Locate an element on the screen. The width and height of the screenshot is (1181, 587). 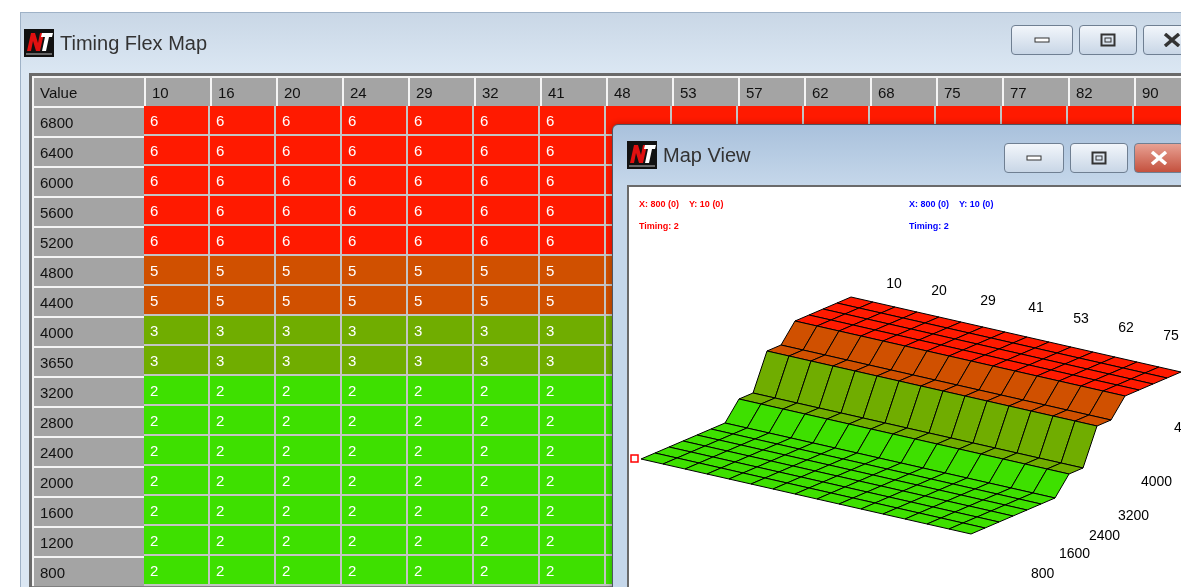
nt-logo-icon is located at coordinates (39, 43).